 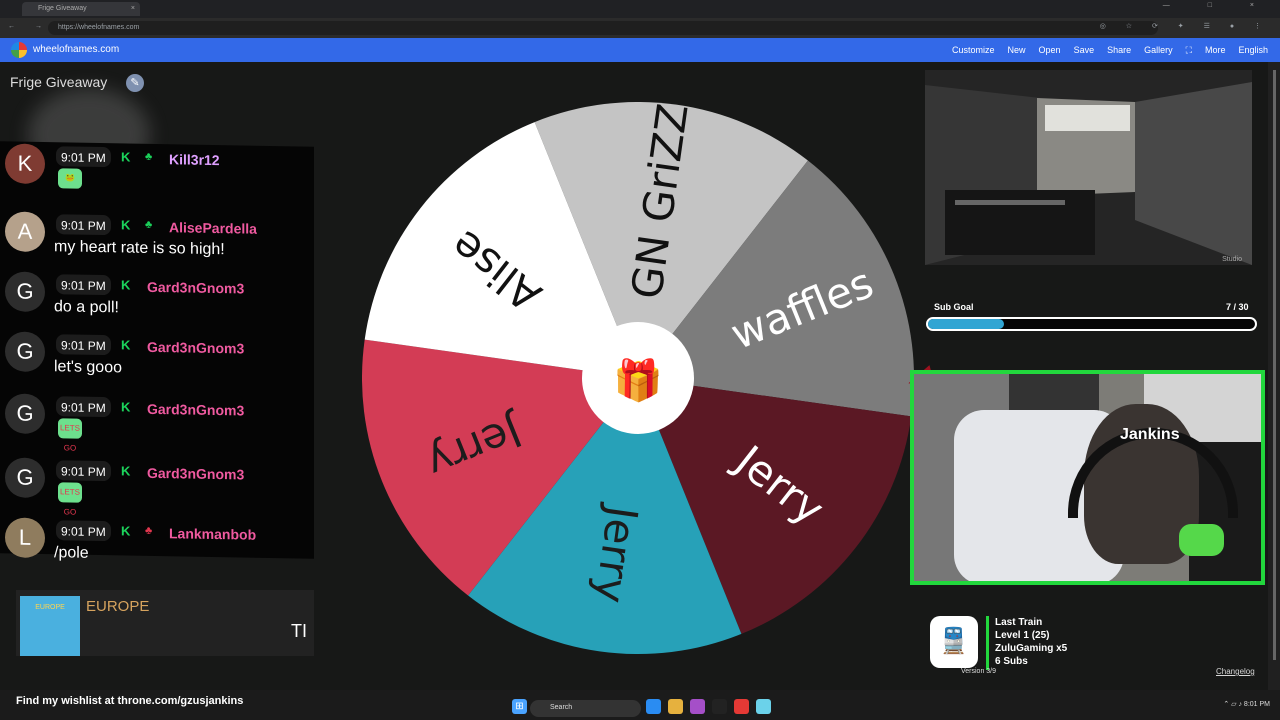 What do you see at coordinates (954, 642) in the screenshot?
I see `train-icon: 🚆` at bounding box center [954, 642].